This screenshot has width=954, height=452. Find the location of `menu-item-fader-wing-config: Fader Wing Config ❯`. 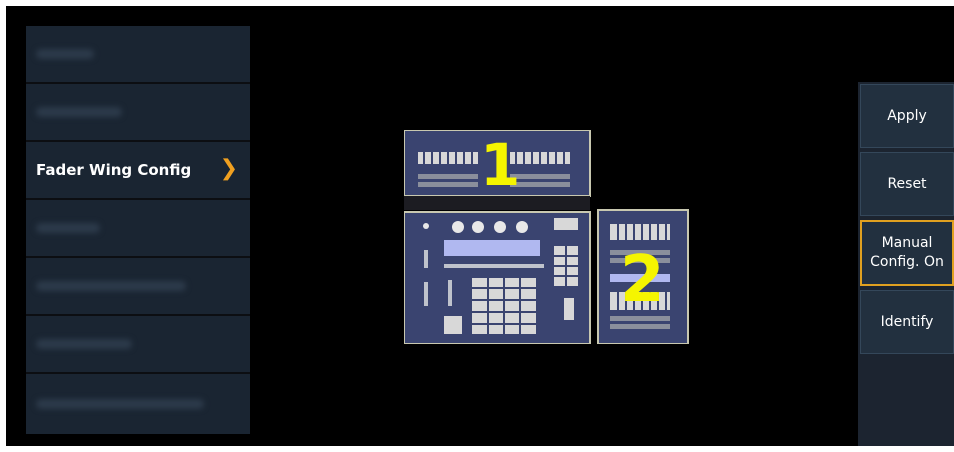

menu-item-fader-wing-config: Fader Wing Config ❯ is located at coordinates (138, 170).